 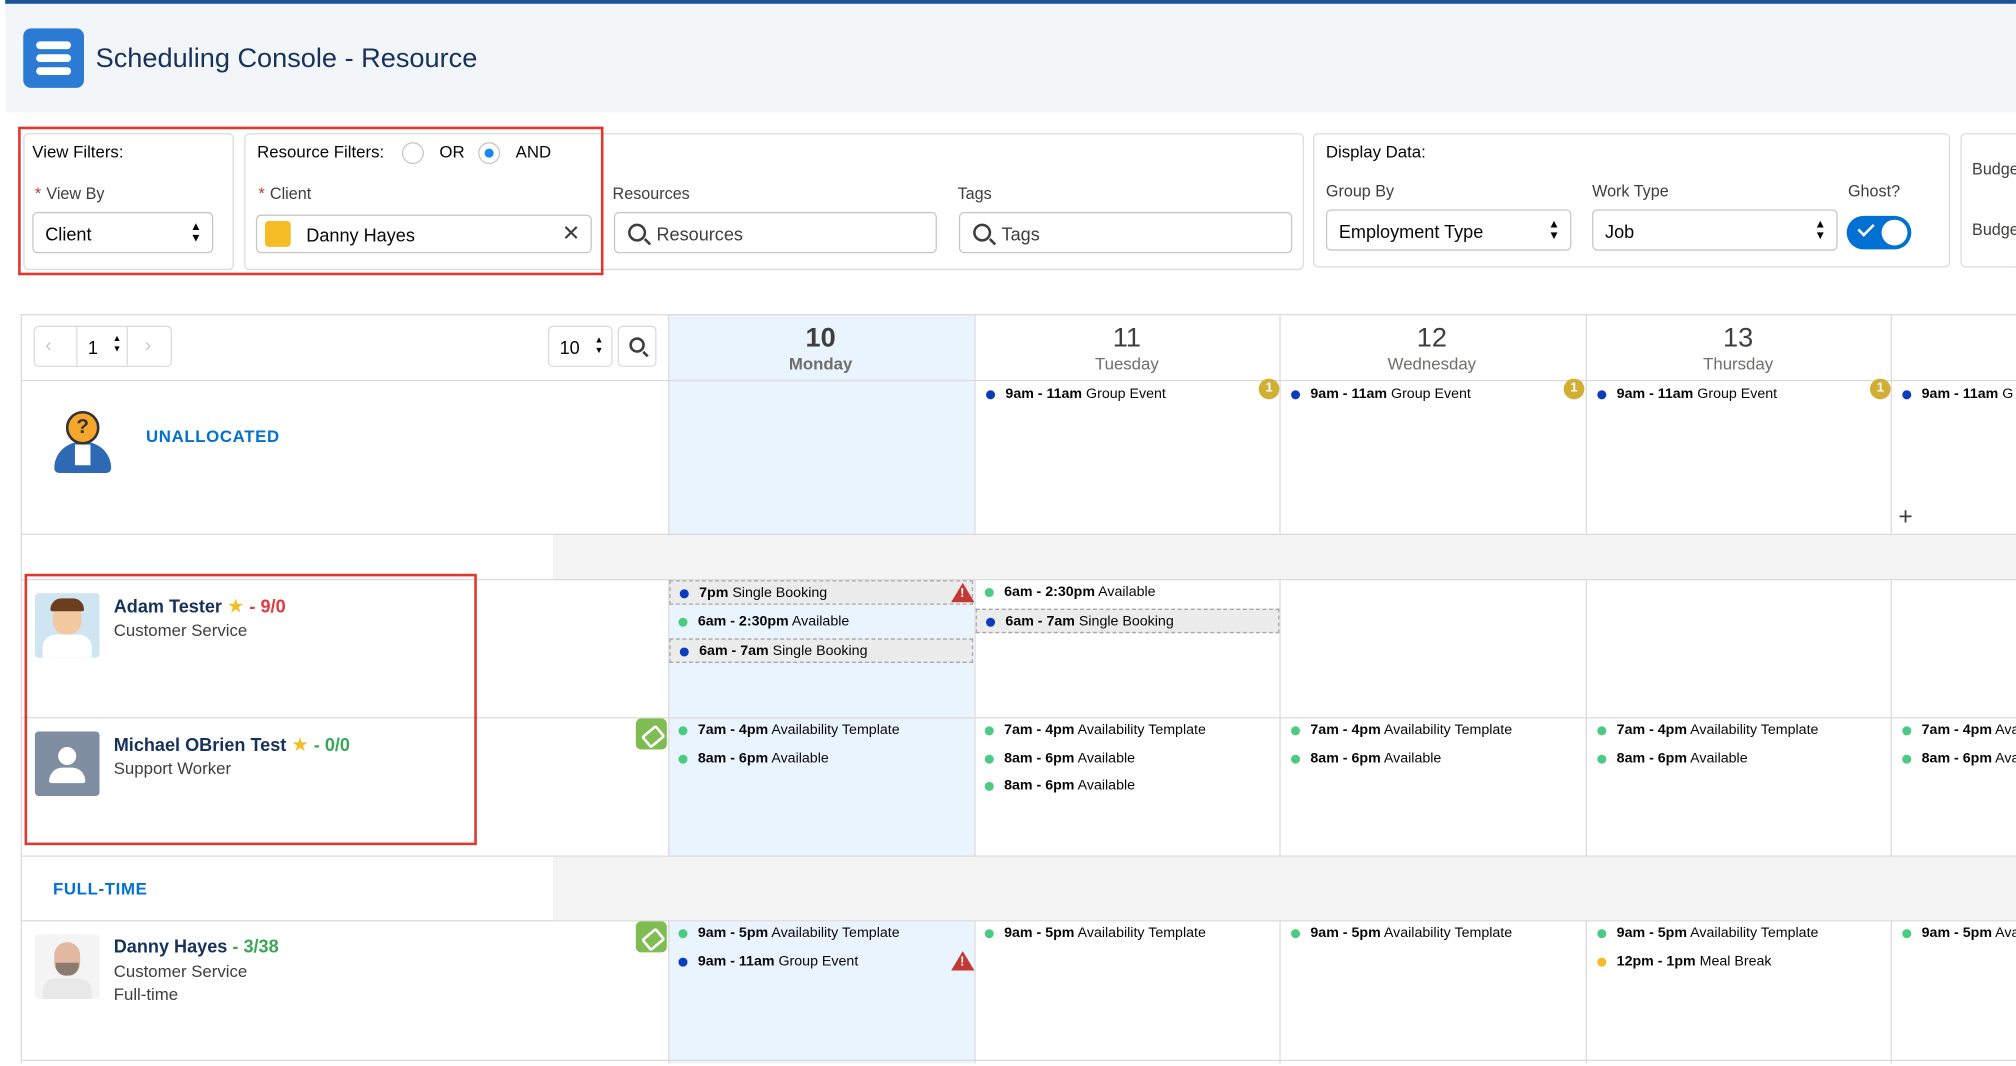 I want to click on check-icon, so click(x=1866, y=228).